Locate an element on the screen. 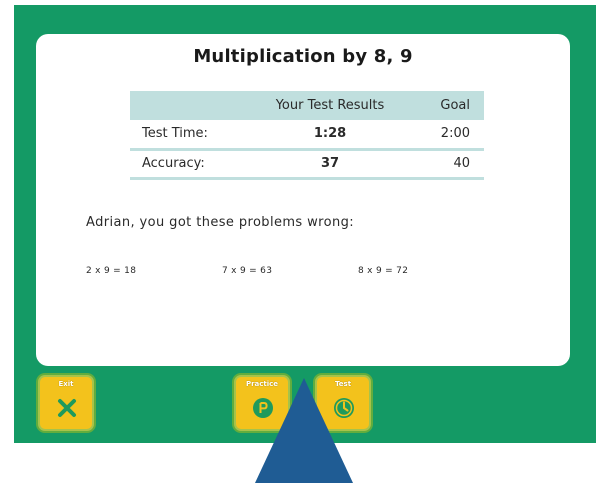 This screenshot has width=596, height=483. exit-button-label: Exit is located at coordinates (66, 384).